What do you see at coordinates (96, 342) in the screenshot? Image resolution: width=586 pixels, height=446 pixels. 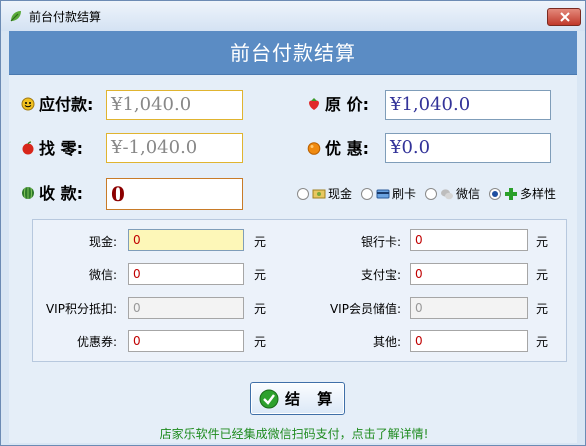 I see `coupon-label: 优惠券:` at bounding box center [96, 342].